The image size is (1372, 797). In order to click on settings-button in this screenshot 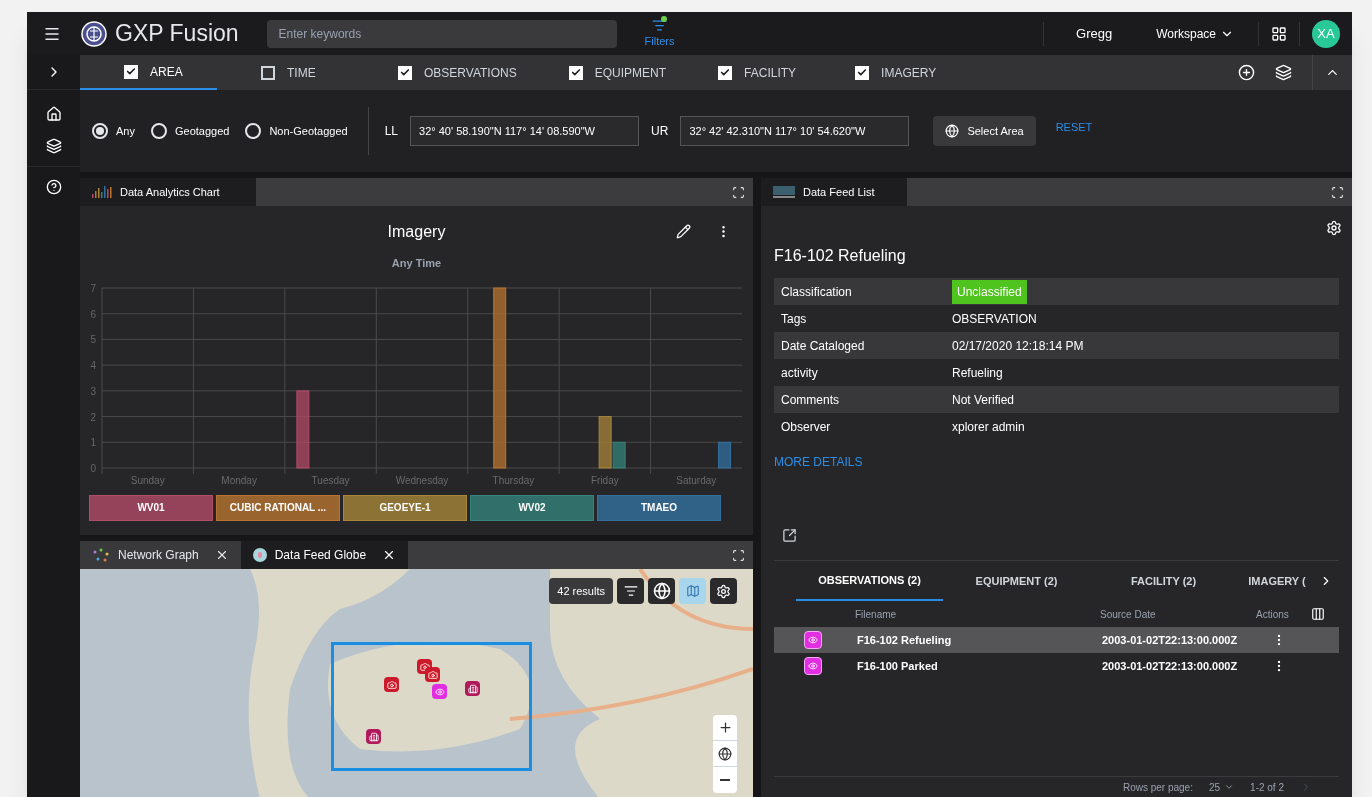, I will do `click(723, 591)`.